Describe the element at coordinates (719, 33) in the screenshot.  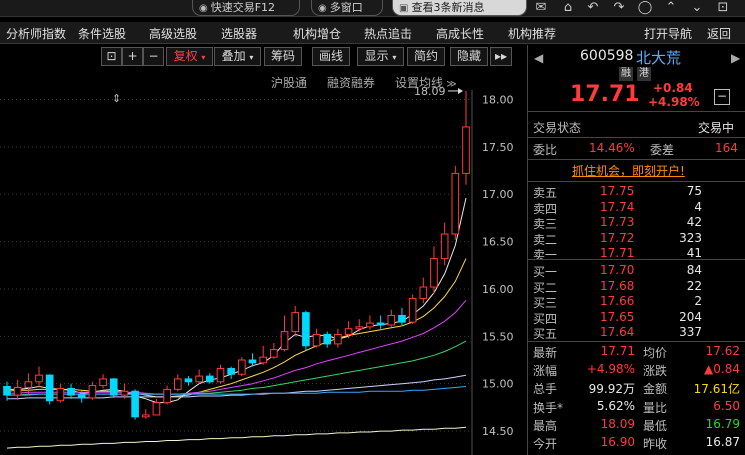
I see `back-link: 返回` at that location.